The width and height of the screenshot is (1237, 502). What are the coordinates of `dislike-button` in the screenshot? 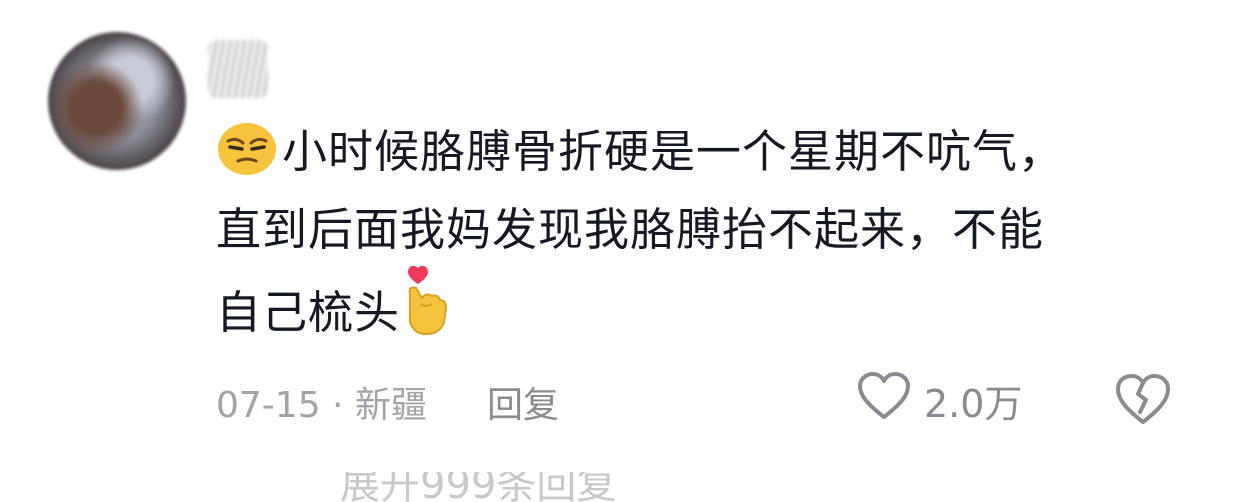 It's located at (1143, 401).